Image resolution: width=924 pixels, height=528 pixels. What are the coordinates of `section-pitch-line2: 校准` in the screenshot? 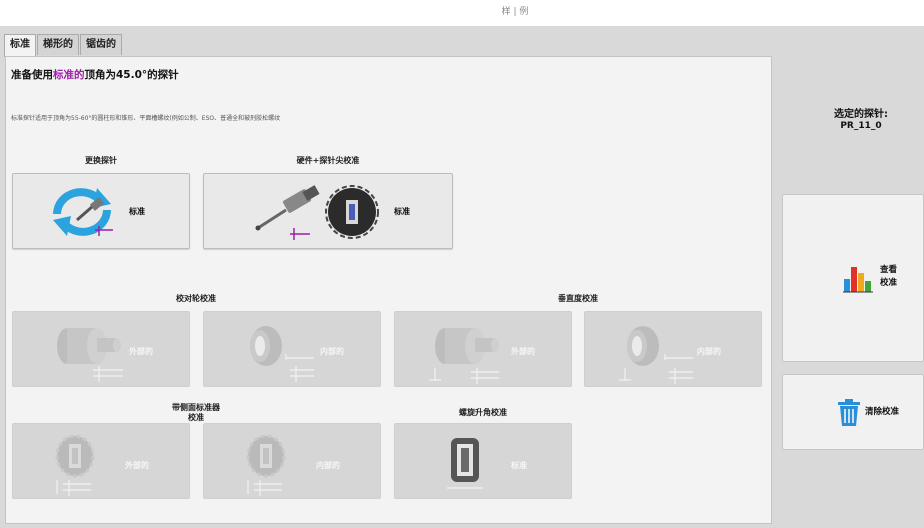 It's located at (196, 417).